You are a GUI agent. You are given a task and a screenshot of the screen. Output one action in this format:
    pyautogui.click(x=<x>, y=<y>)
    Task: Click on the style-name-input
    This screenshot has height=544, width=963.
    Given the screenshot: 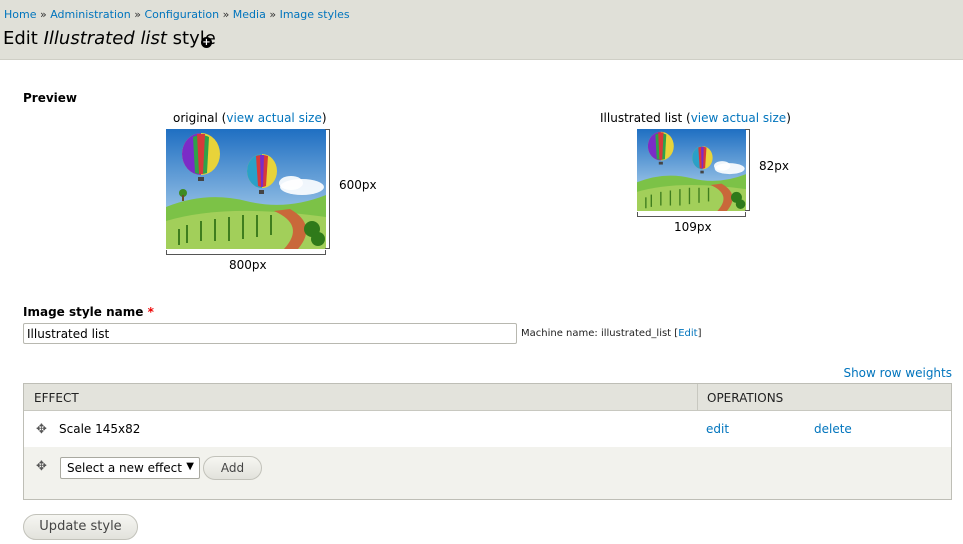 What is the action you would take?
    pyautogui.click(x=270, y=333)
    